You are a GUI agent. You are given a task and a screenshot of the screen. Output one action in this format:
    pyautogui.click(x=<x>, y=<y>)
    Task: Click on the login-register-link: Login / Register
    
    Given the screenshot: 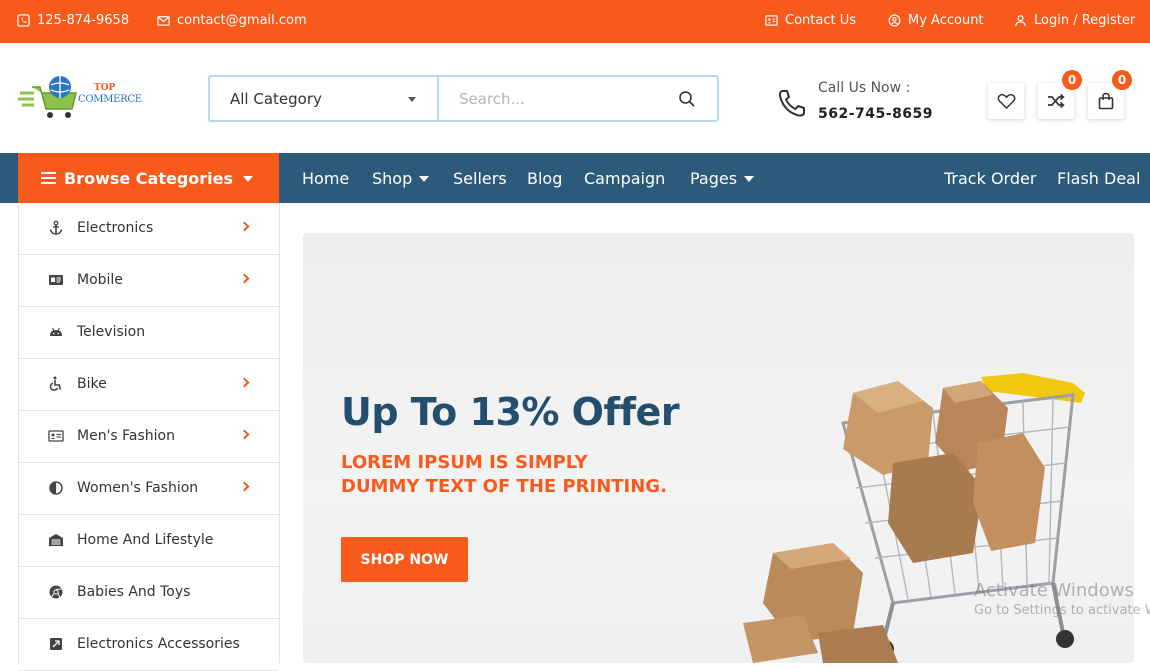 What is the action you would take?
    pyautogui.click(x=1074, y=20)
    